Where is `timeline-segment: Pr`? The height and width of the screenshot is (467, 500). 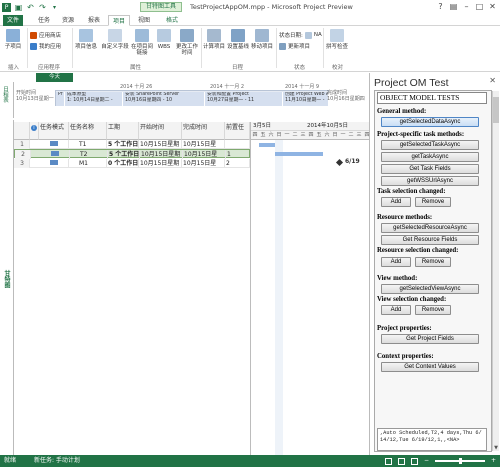
timeline-segment: Pr is located at coordinates (60, 99).